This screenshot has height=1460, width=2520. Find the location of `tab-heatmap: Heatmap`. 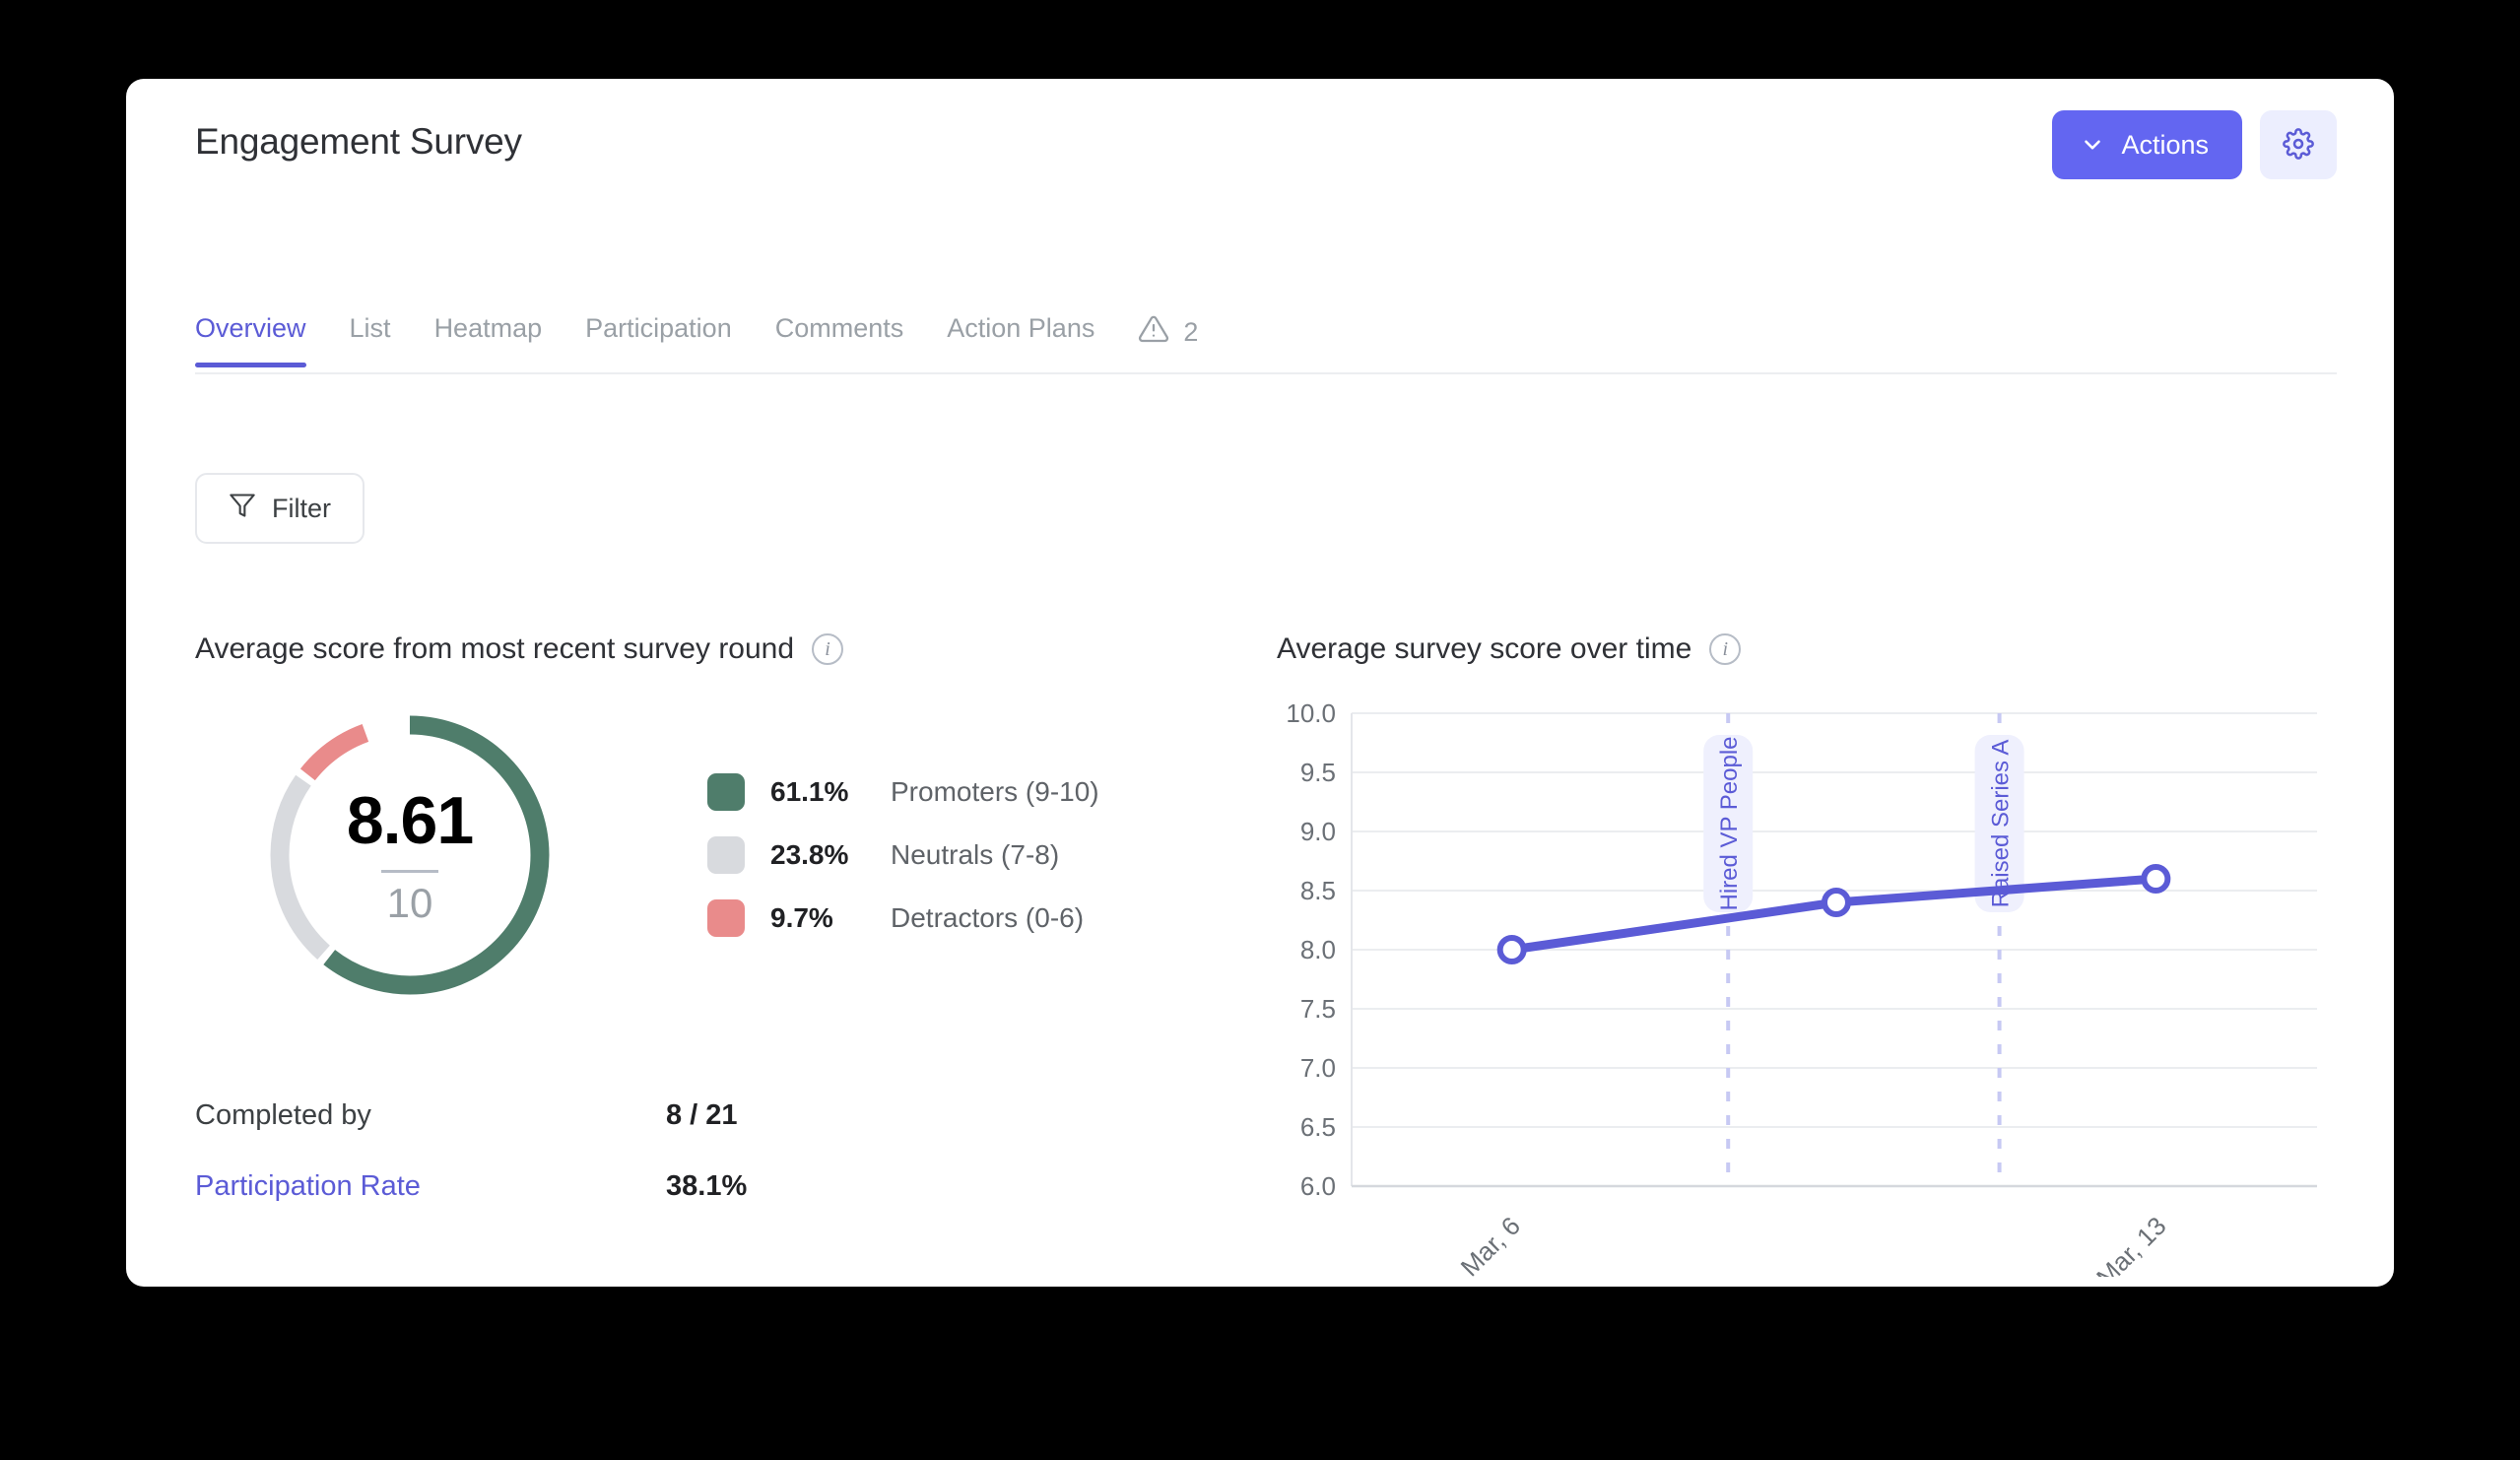

tab-heatmap: Heatmap is located at coordinates (488, 339).